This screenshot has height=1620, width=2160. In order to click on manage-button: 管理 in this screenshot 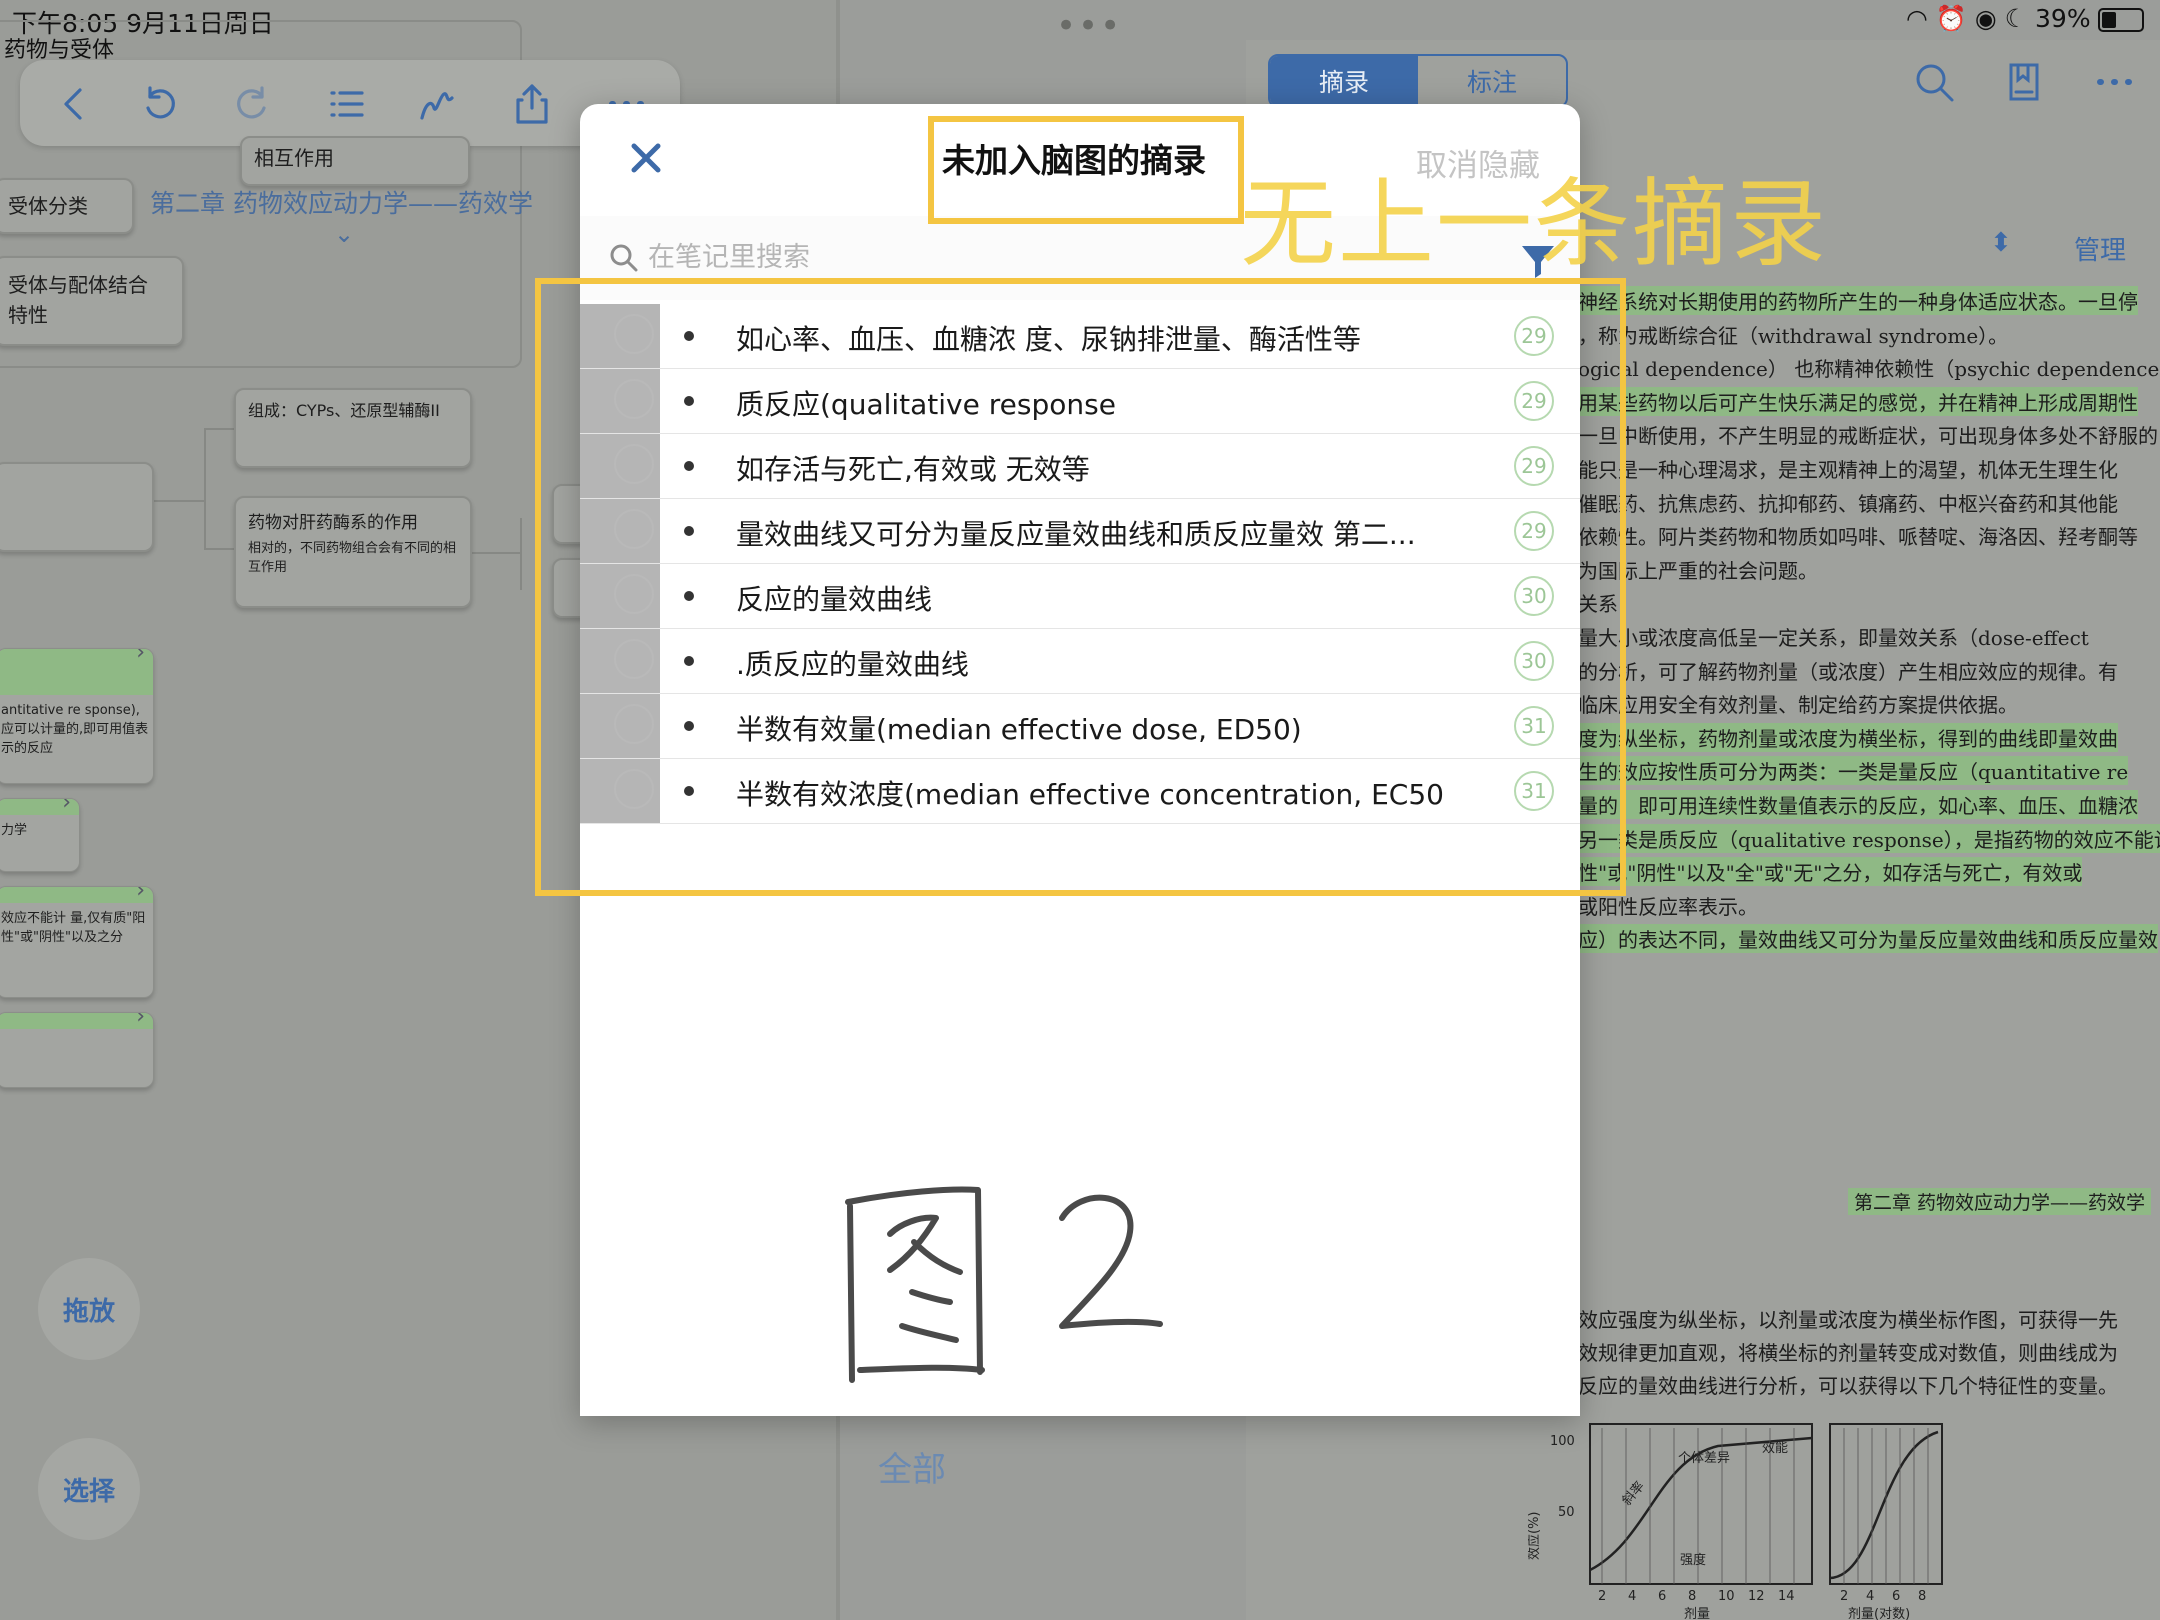, I will do `click(2100, 248)`.